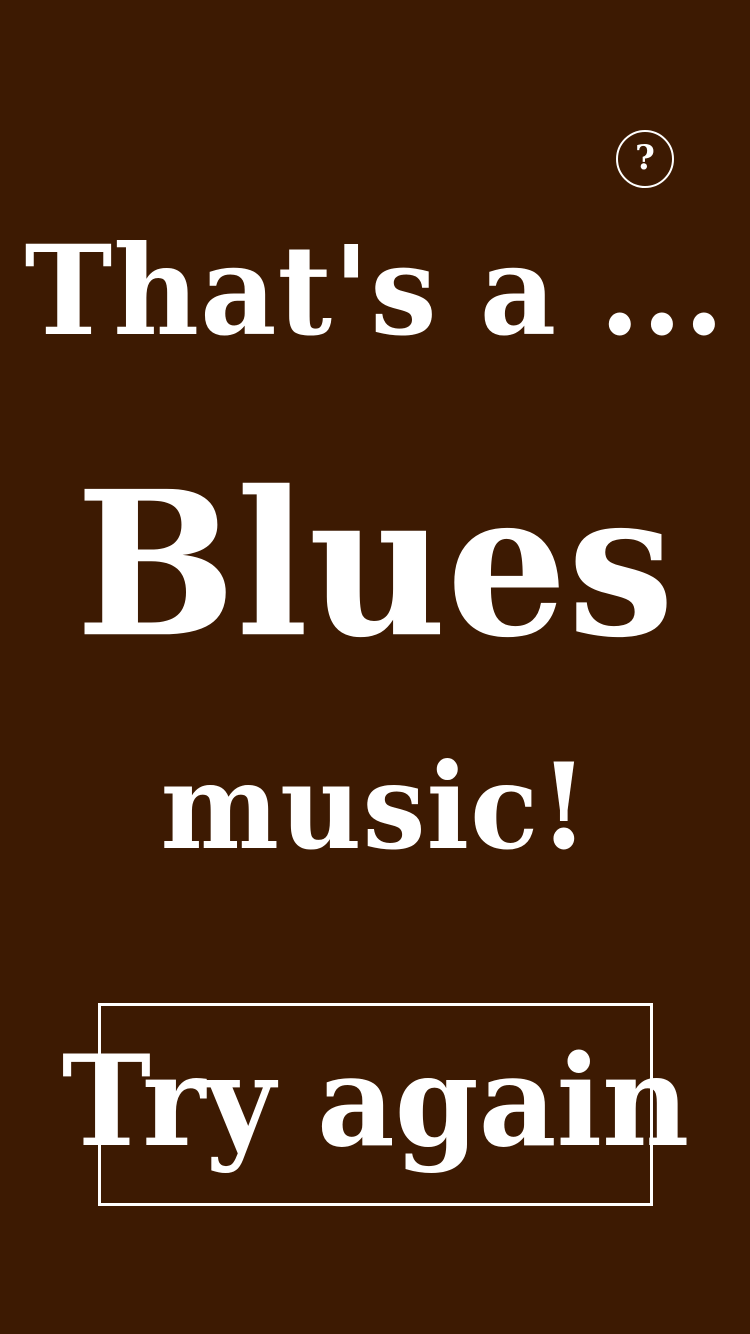  What do you see at coordinates (375, 564) in the screenshot?
I see `result-genre-title: Blues` at bounding box center [375, 564].